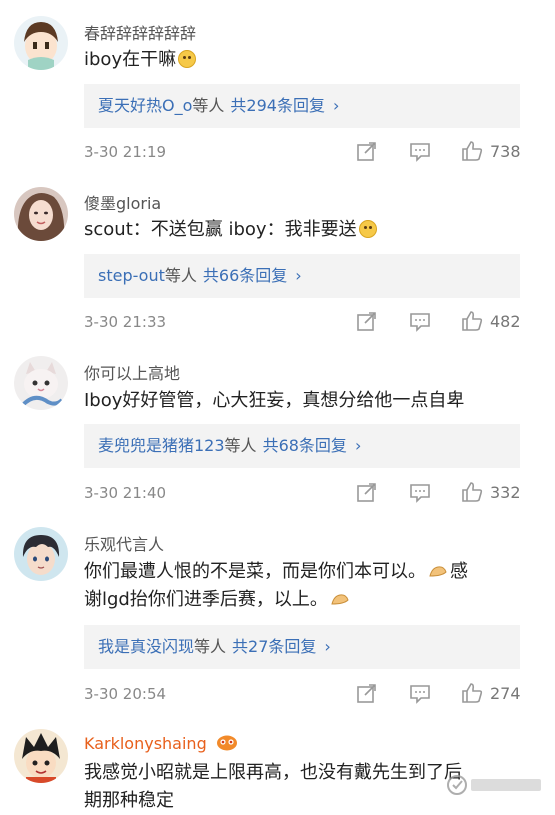 The width and height of the screenshot is (555, 815). Describe the element at coordinates (308, 60) in the screenshot. I see `comment-text: iboy在干嘛` at that location.